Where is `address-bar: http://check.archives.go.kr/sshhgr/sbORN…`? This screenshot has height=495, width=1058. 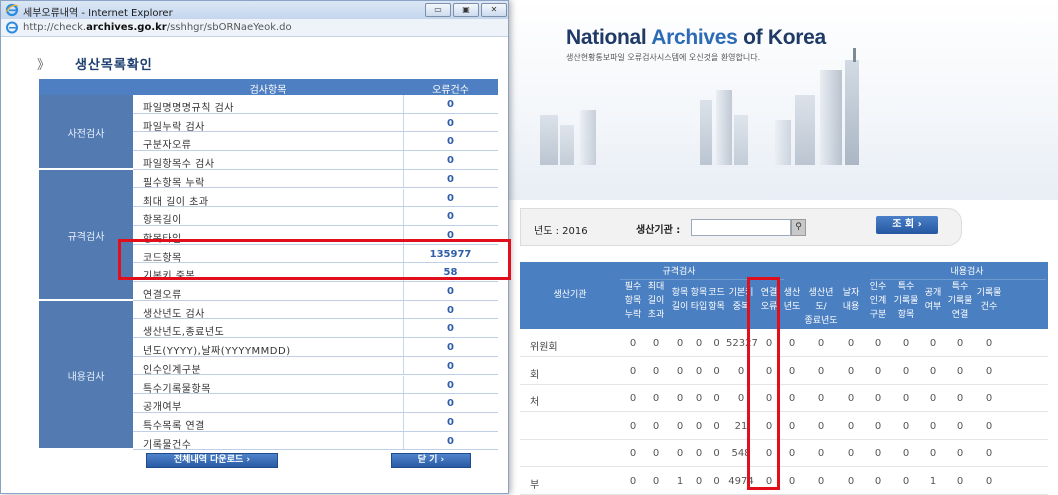
address-bar: http://check.archives.go.kr/sshhgr/sbORN… is located at coordinates (254, 28).